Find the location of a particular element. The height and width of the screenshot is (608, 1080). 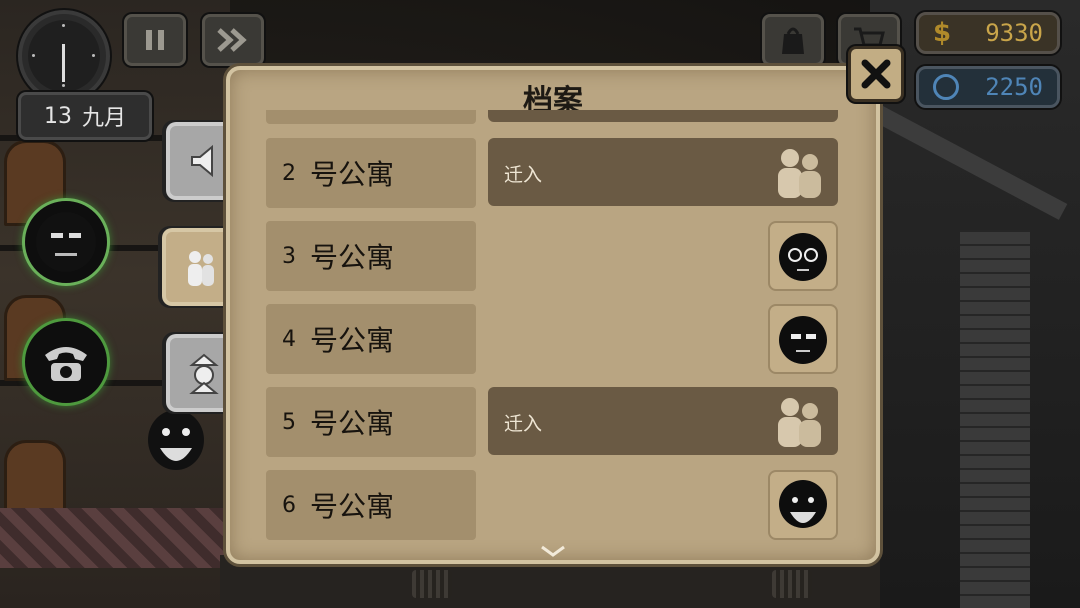

inventory-button is located at coordinates (793, 40).